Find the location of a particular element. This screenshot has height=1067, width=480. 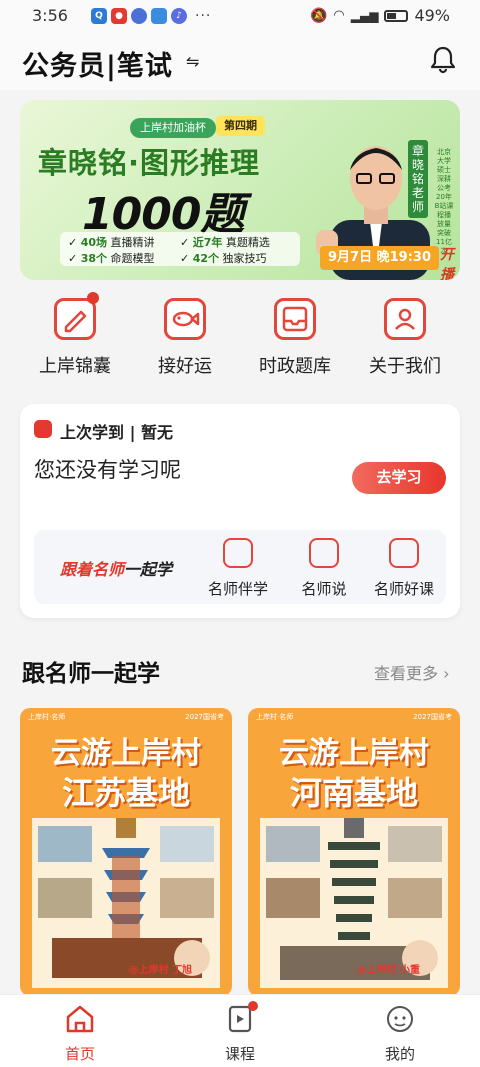

teacher-course-item: 名师好课 is located at coordinates (404, 568).